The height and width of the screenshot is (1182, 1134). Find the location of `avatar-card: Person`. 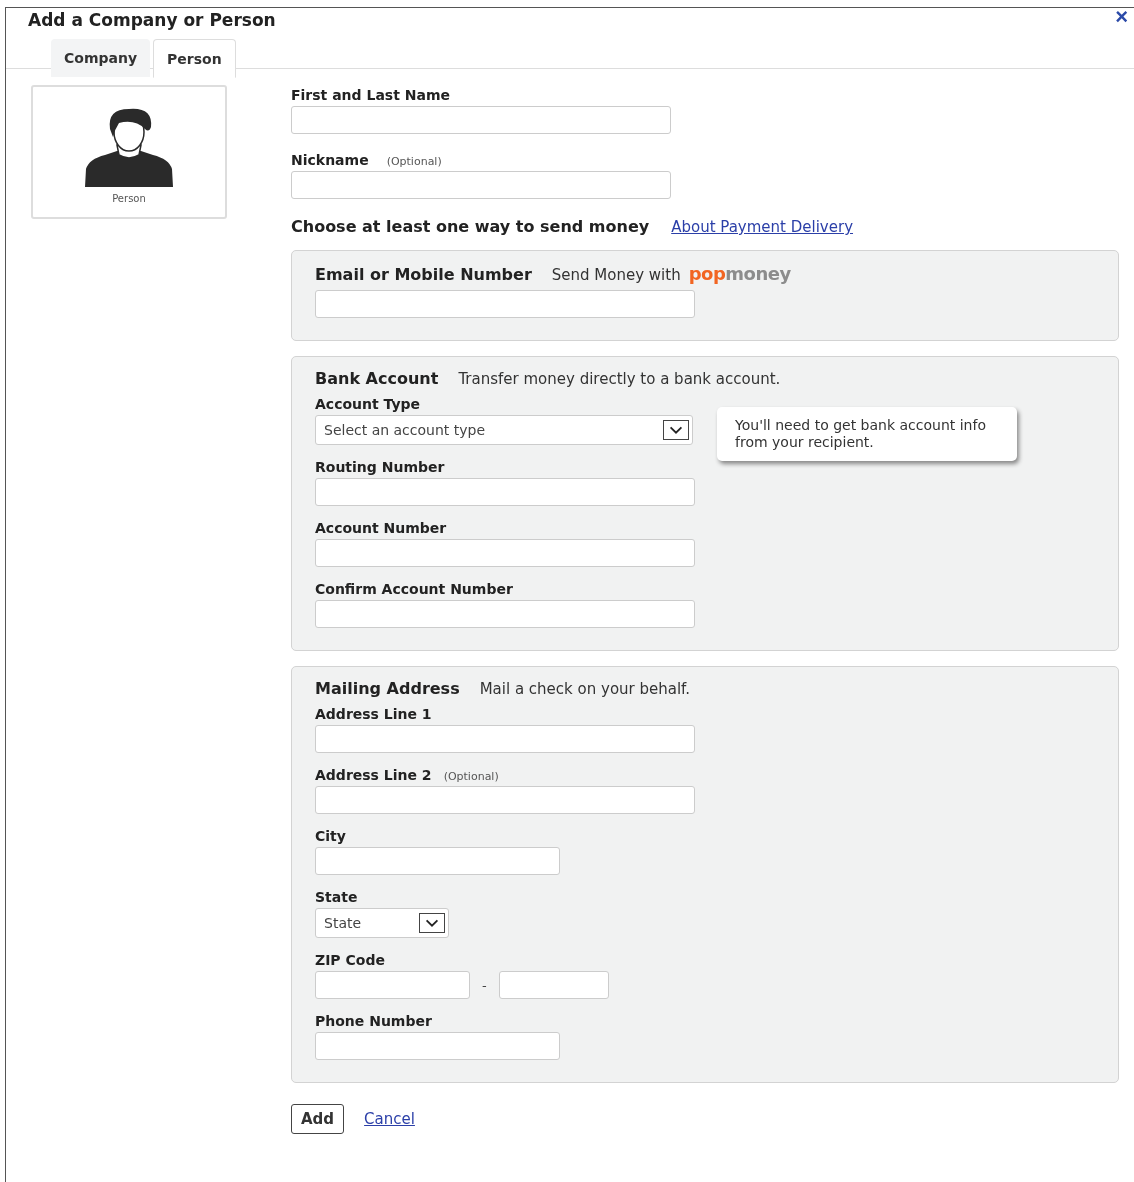

avatar-card: Person is located at coordinates (129, 152).